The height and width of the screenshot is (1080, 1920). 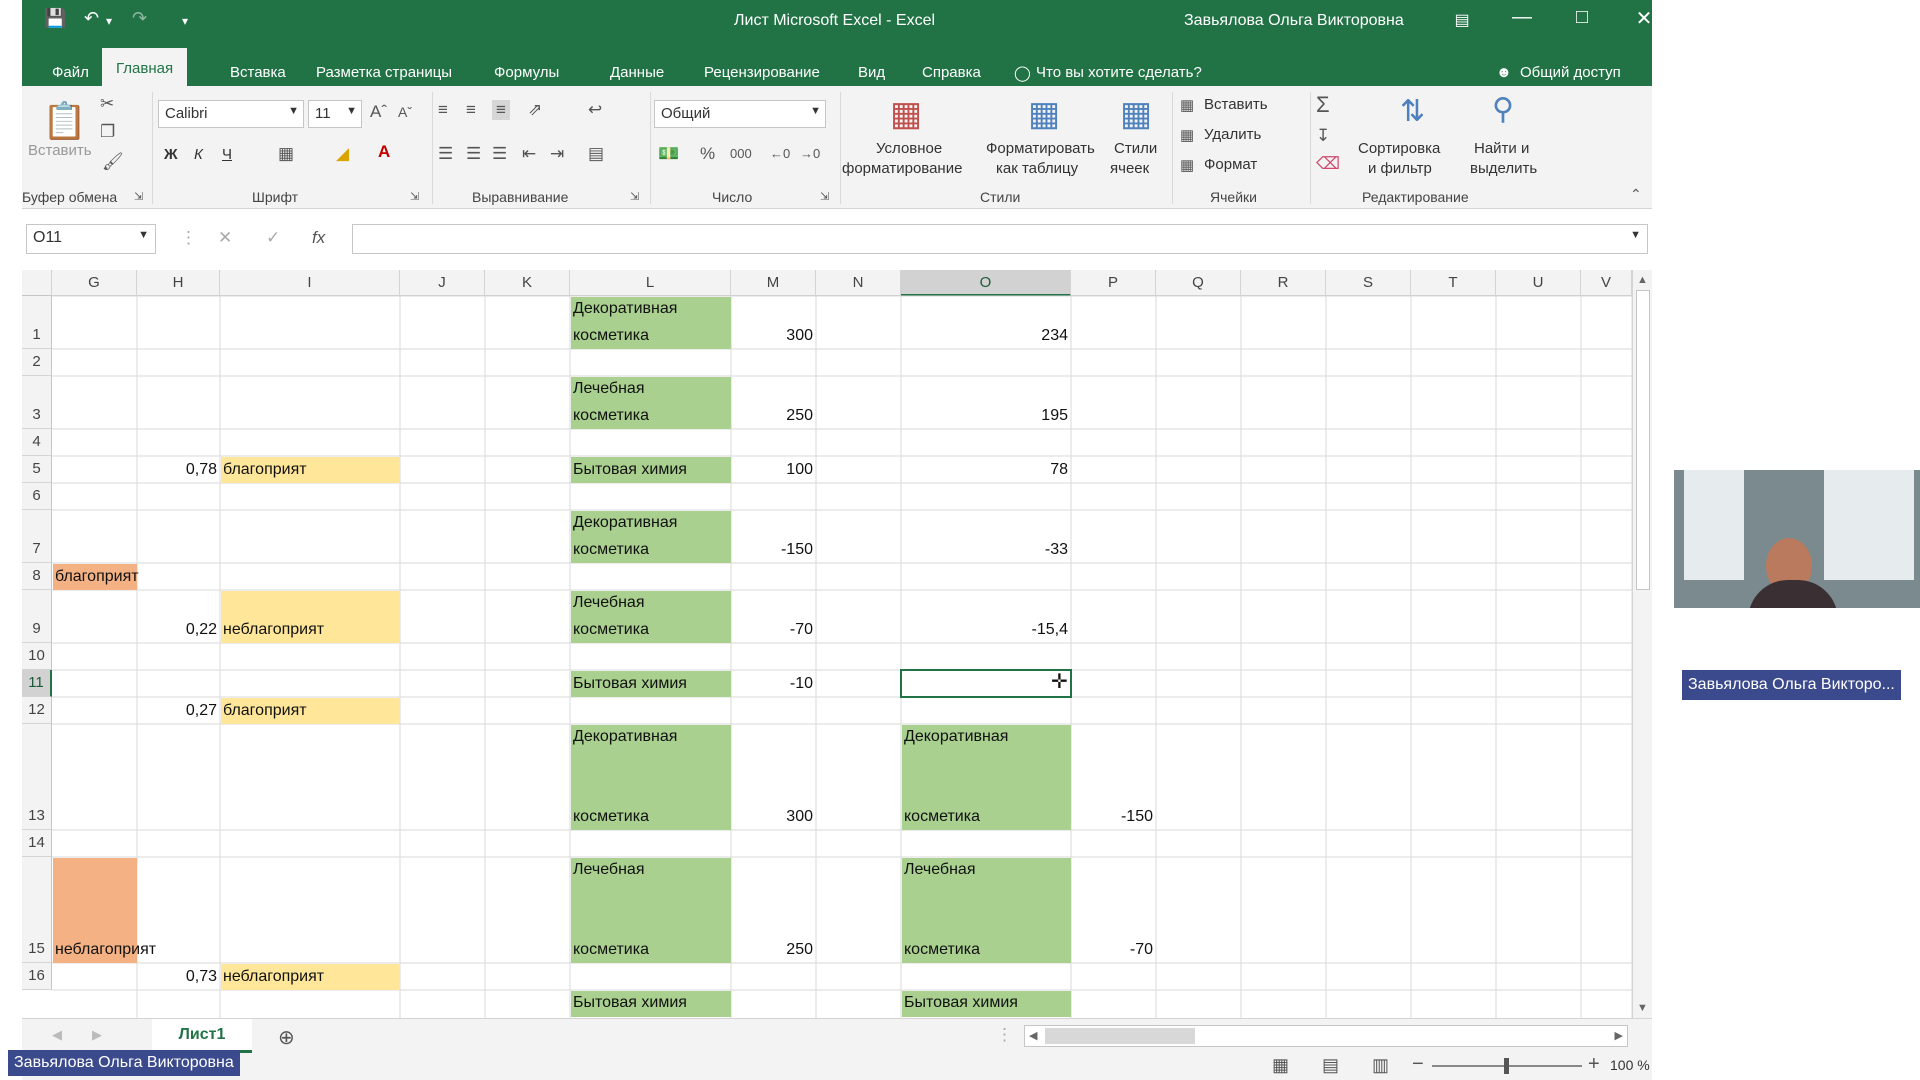 I want to click on cell-l5: Бытовая химия, so click(x=650, y=470).